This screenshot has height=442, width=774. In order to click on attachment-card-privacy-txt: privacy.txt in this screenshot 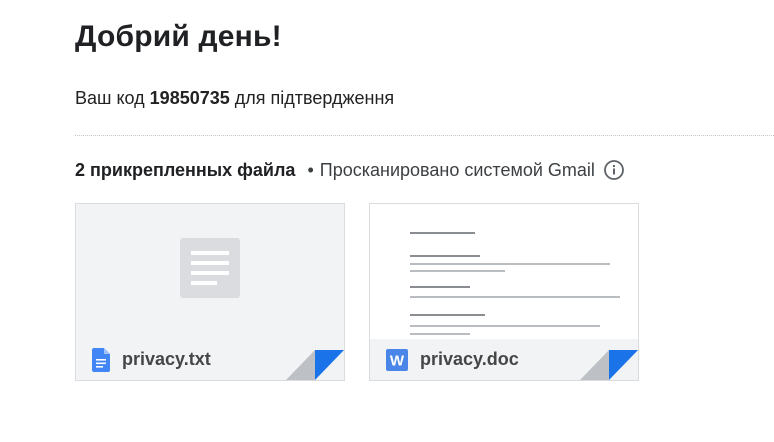, I will do `click(210, 292)`.